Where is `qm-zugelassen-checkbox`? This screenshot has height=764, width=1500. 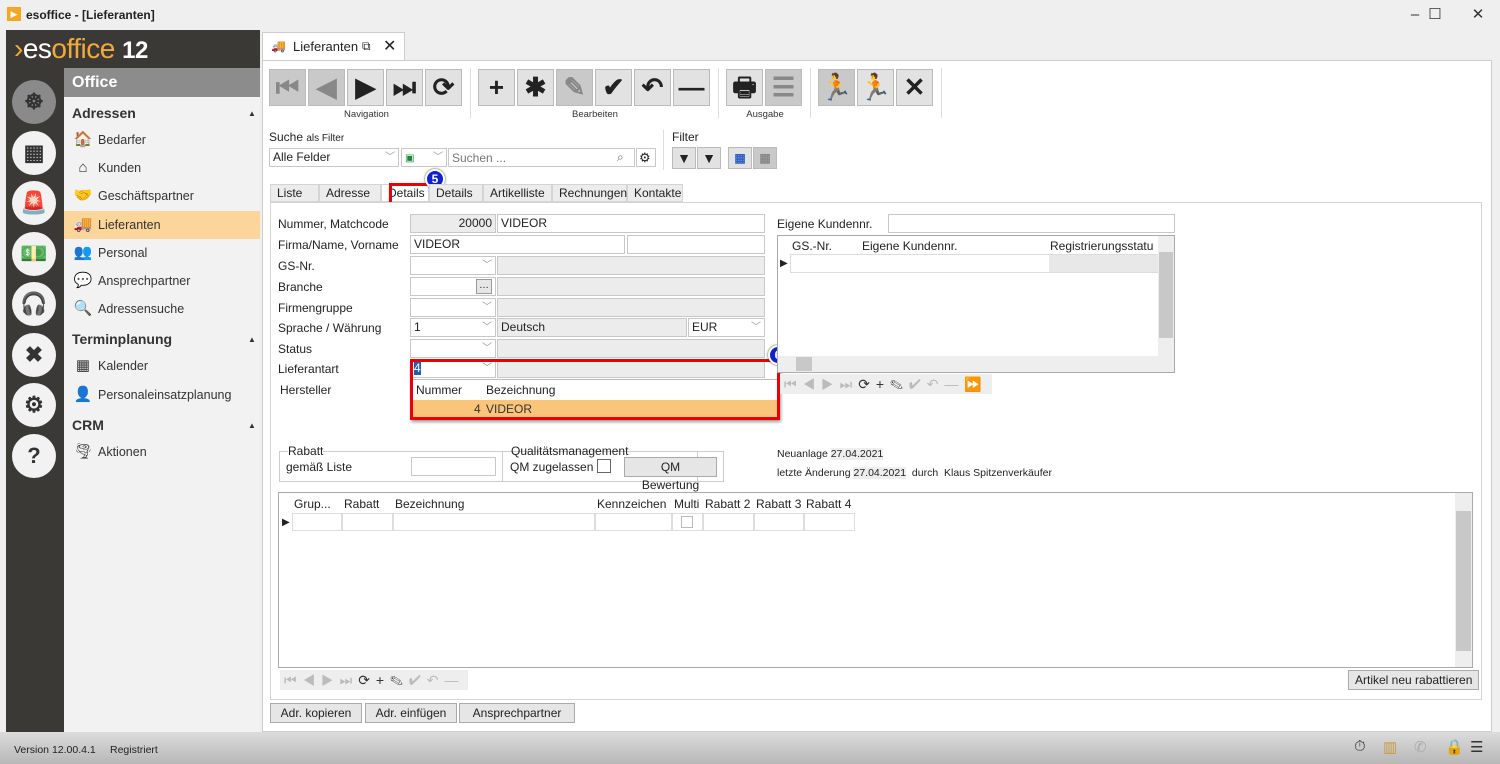
qm-zugelassen-checkbox is located at coordinates (604, 466).